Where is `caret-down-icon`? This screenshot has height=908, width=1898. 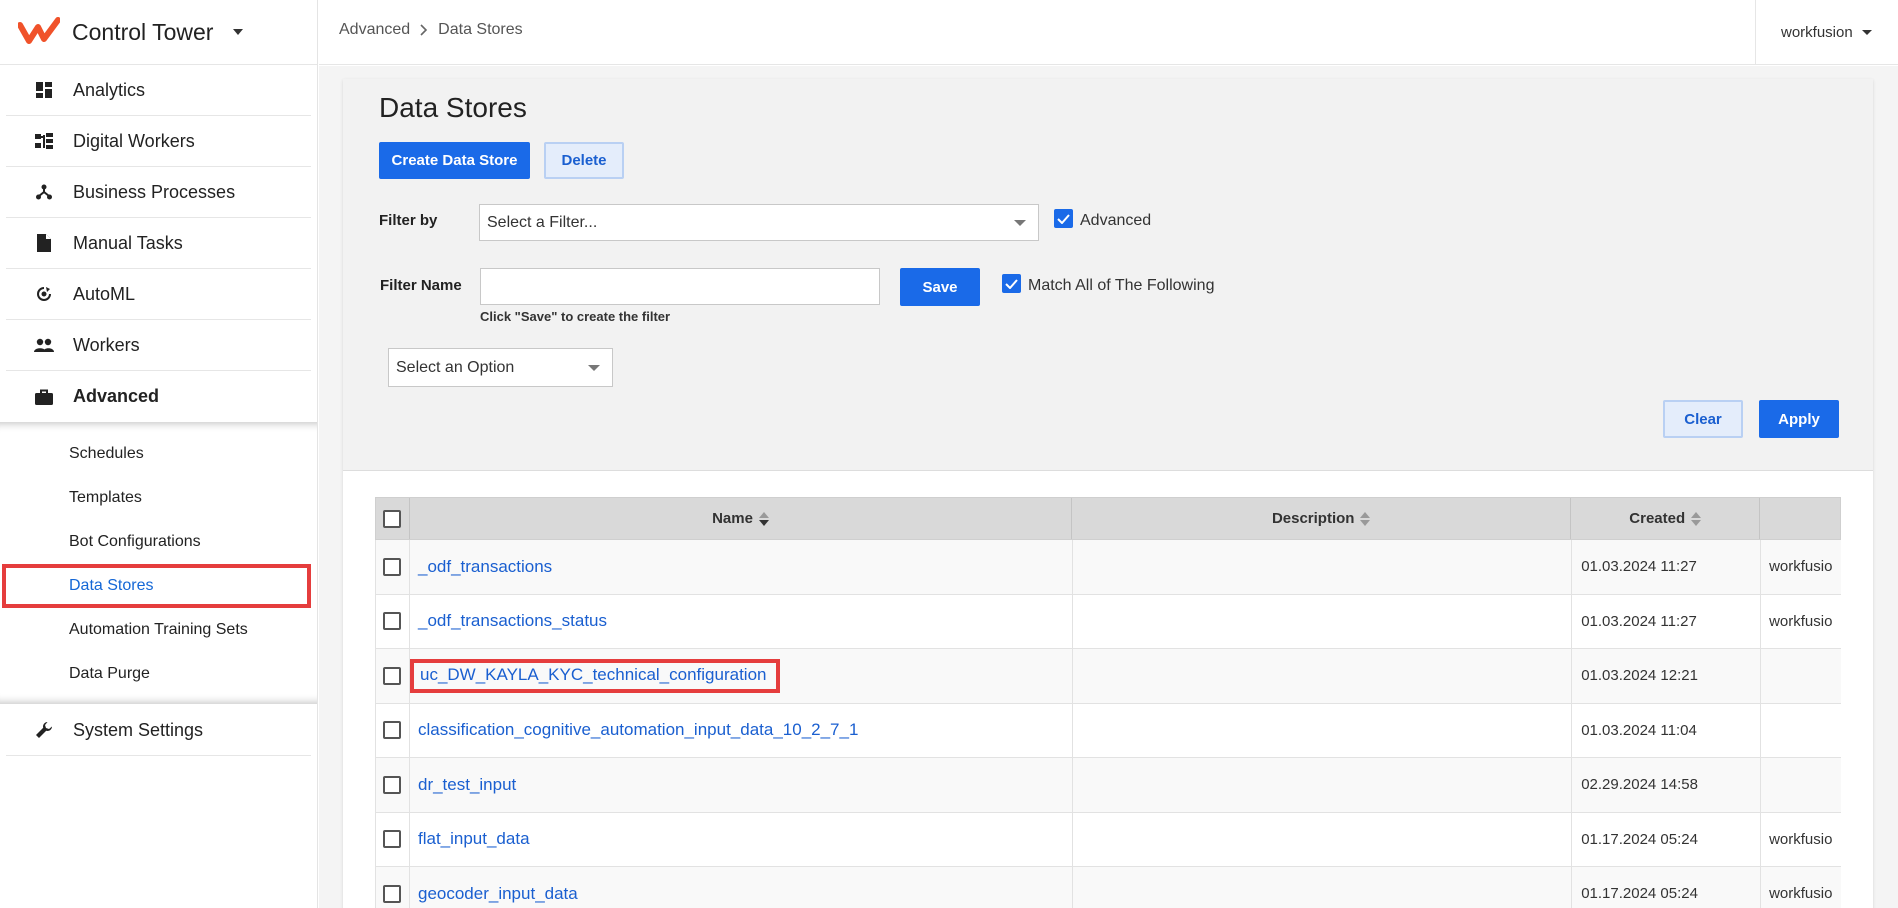
caret-down-icon is located at coordinates (238, 32).